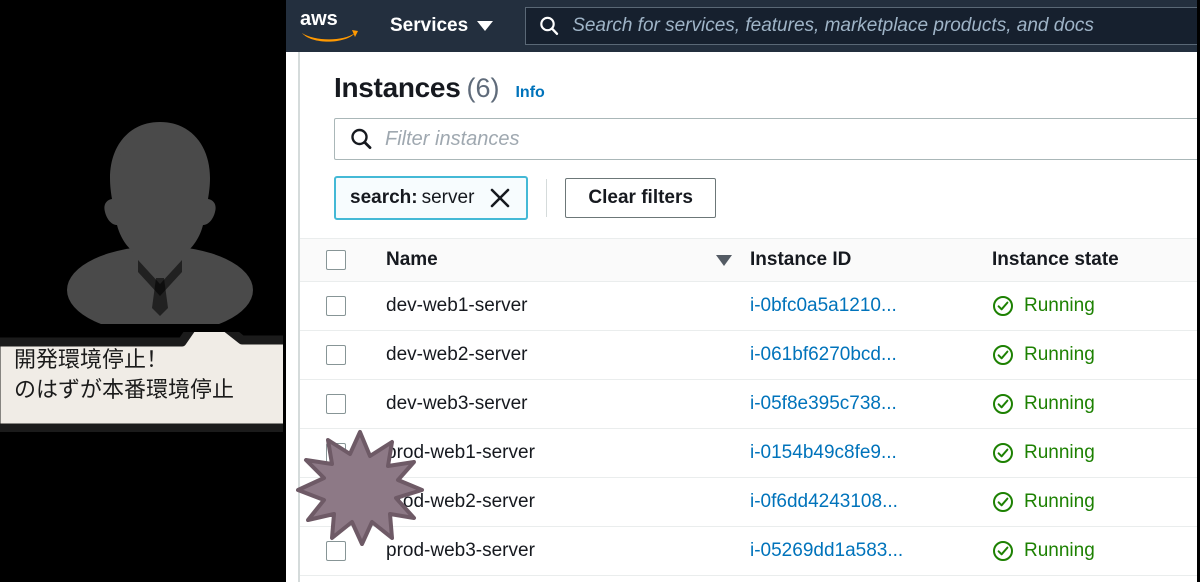 This screenshot has height=582, width=1200. I want to click on filter-chip-value: server, so click(448, 197).